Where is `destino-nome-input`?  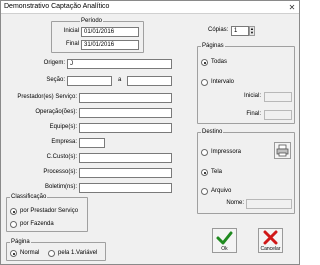 destino-nome-input is located at coordinates (269, 204).